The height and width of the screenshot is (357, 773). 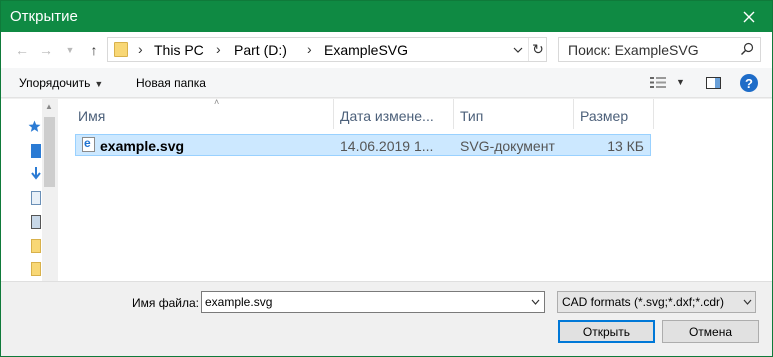 I want to click on file-type-filter: CAD formats (*.svg;*.dxf;*.cdr), so click(x=656, y=302).